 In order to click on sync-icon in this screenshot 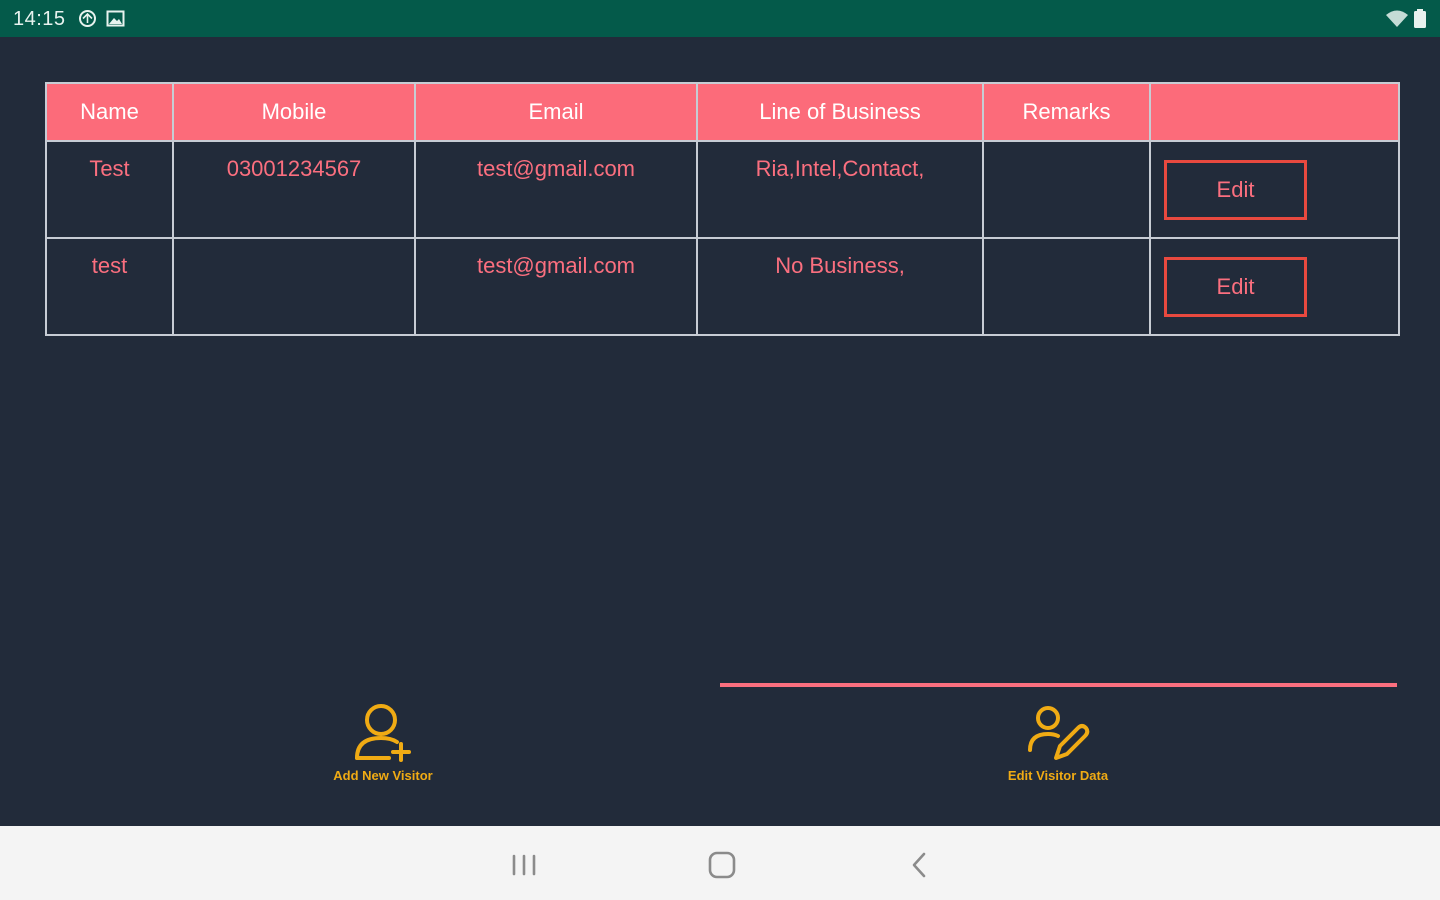, I will do `click(87, 21)`.